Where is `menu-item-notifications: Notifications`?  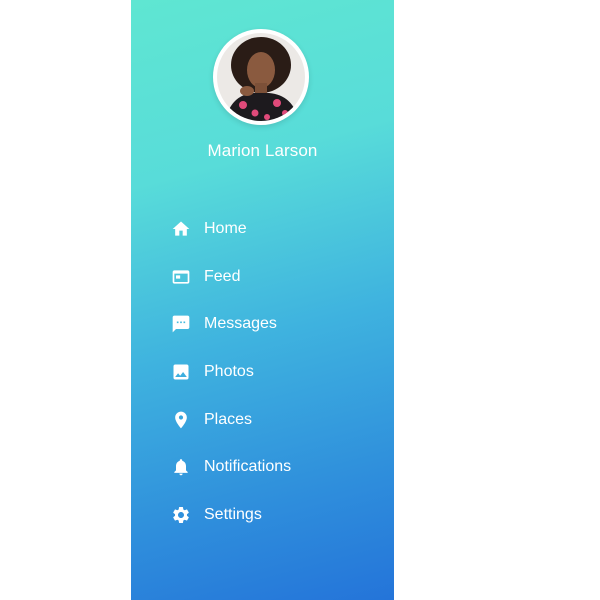 menu-item-notifications: Notifications is located at coordinates (231, 467).